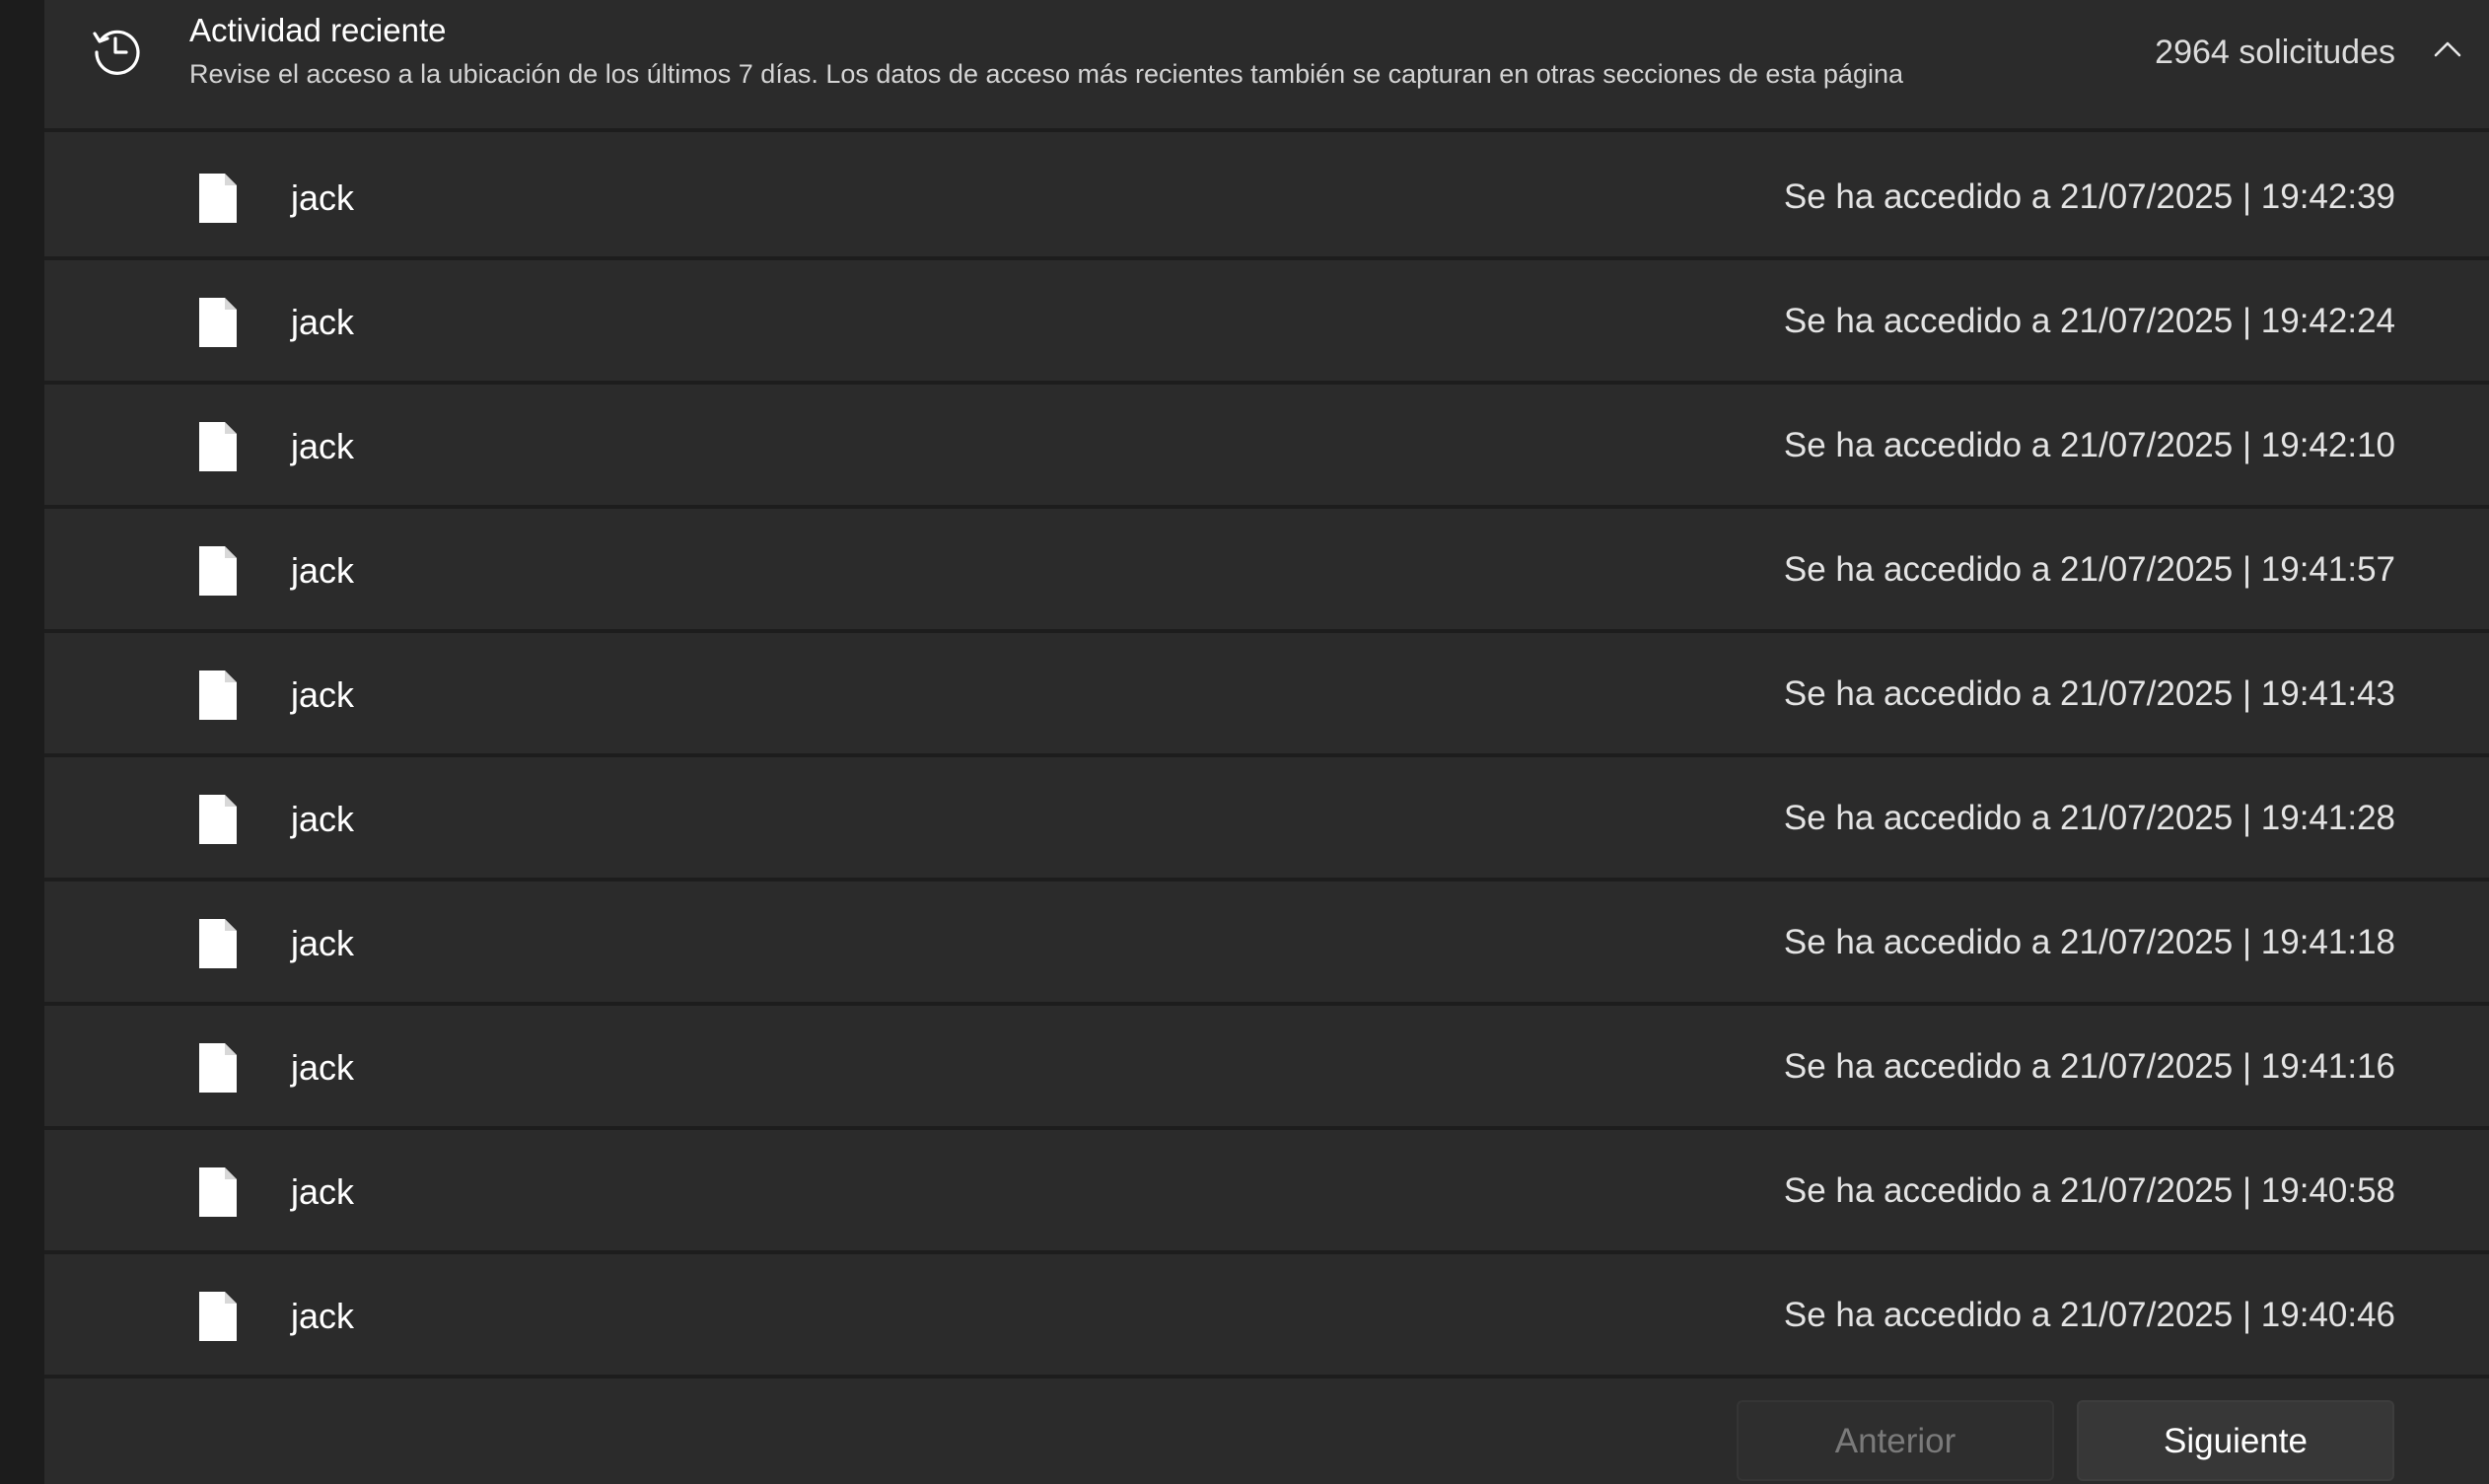 The image size is (2489, 1484). What do you see at coordinates (2089, 445) in the screenshot?
I see `access-timestamp: Se ha accedido a 21/07/2025 | 19:42:10` at bounding box center [2089, 445].